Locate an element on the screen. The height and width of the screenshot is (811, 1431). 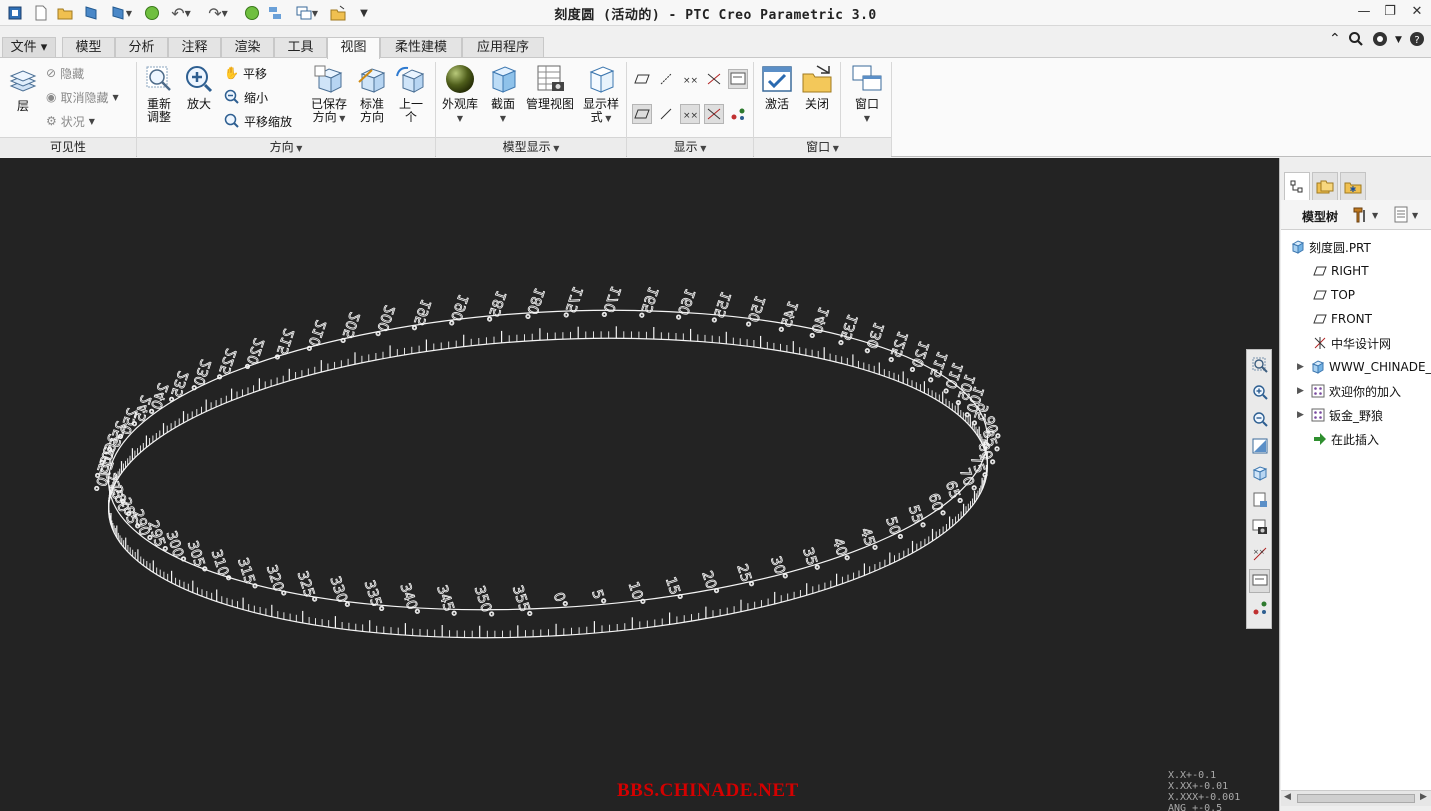
settings-dropdown: ▼ is located at coordinates (1366, 215).